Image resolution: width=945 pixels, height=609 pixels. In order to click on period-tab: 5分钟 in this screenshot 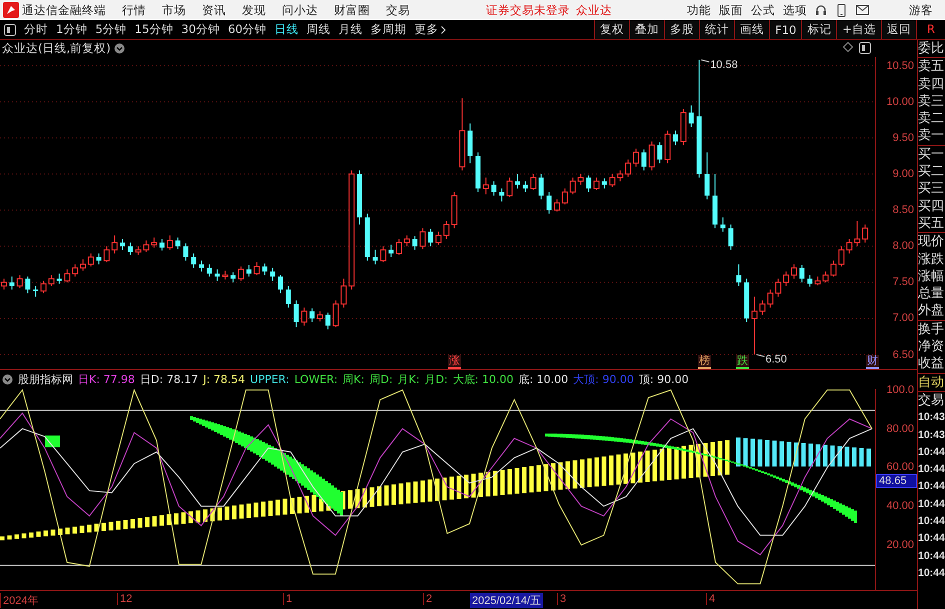, I will do `click(111, 29)`.